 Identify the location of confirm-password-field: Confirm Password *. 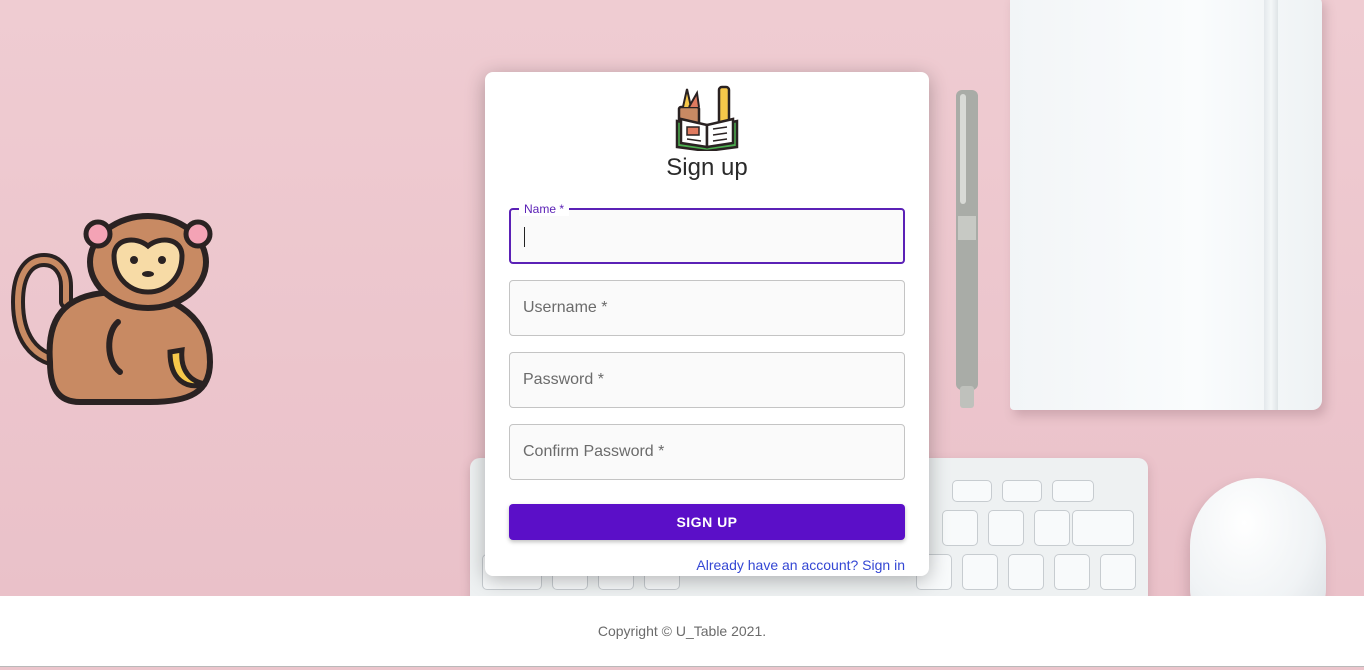
(707, 452).